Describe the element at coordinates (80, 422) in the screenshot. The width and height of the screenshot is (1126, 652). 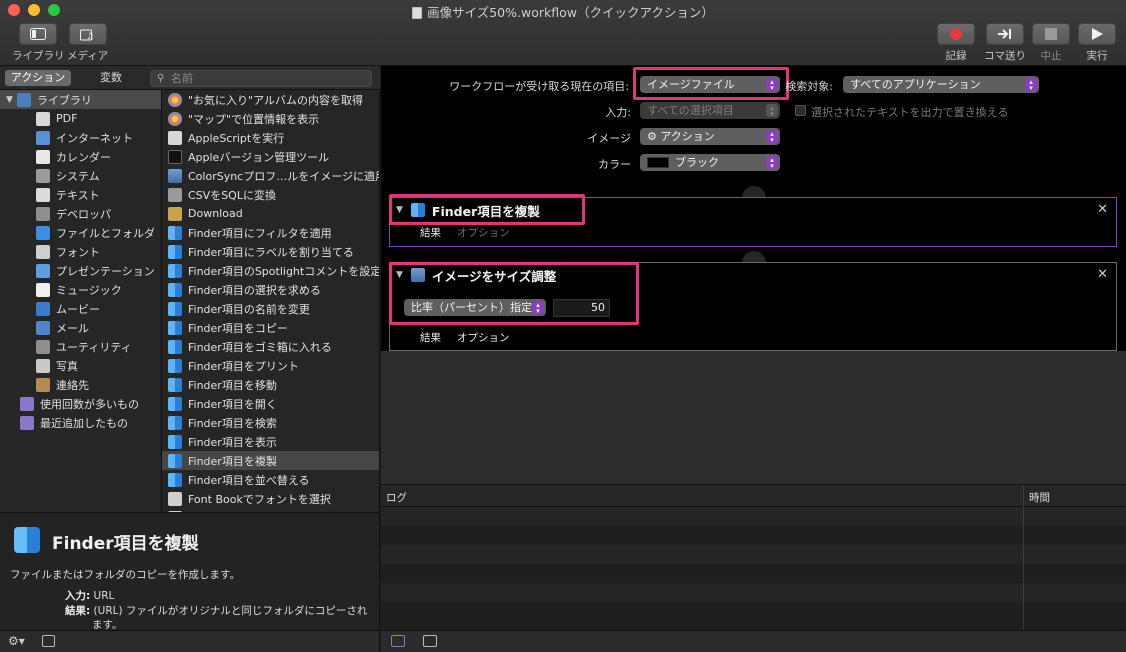
I see `smart-group-item: 最近追加したもの` at that location.